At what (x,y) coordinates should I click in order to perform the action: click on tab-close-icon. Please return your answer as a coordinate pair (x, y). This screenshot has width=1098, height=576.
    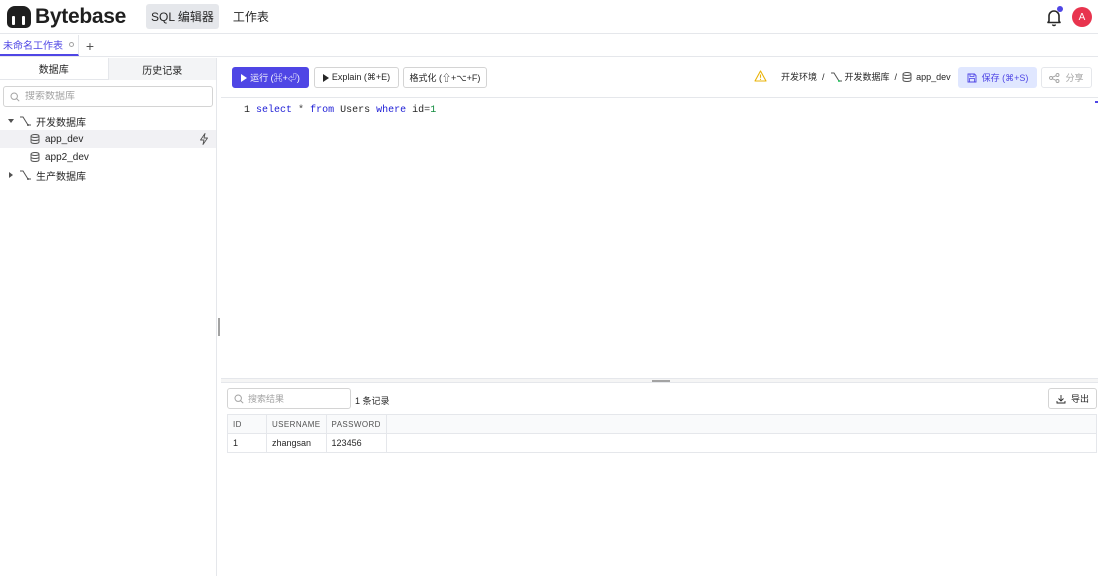
    Looking at the image, I should click on (71, 44).